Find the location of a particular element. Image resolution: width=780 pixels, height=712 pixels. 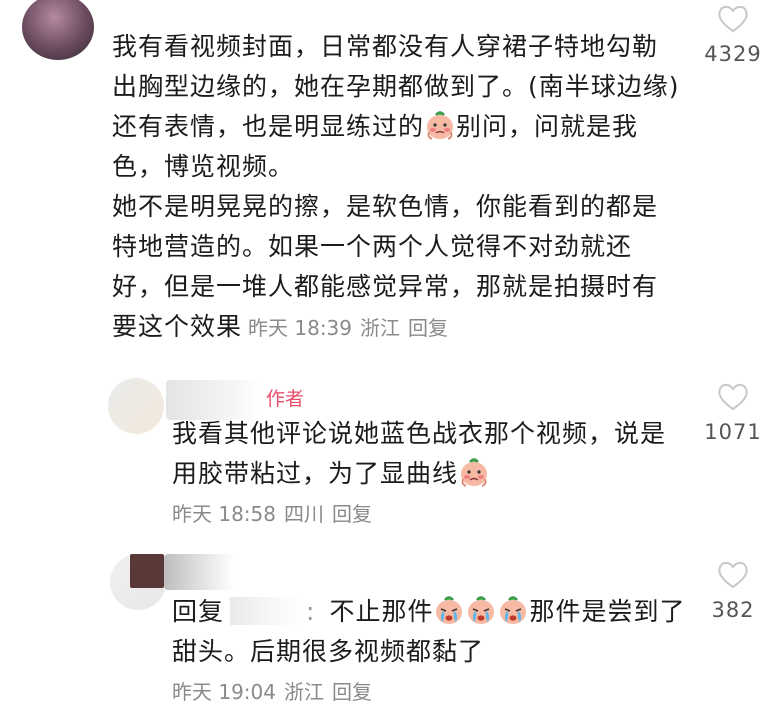

comment-time: 昨天 19:04 is located at coordinates (224, 692).